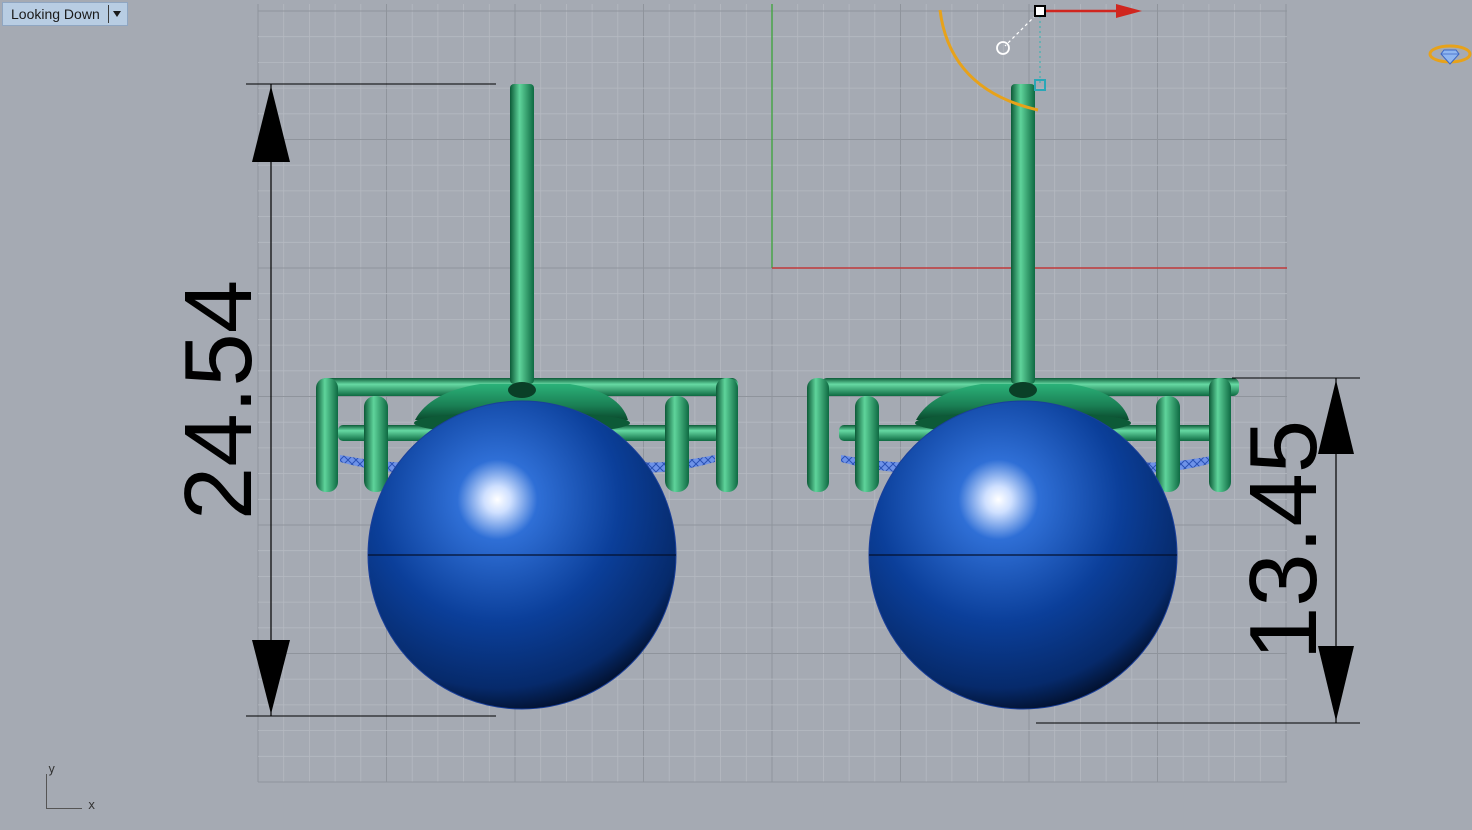 The image size is (1472, 830). I want to click on gumball-scale-handle, so click(1040, 11).